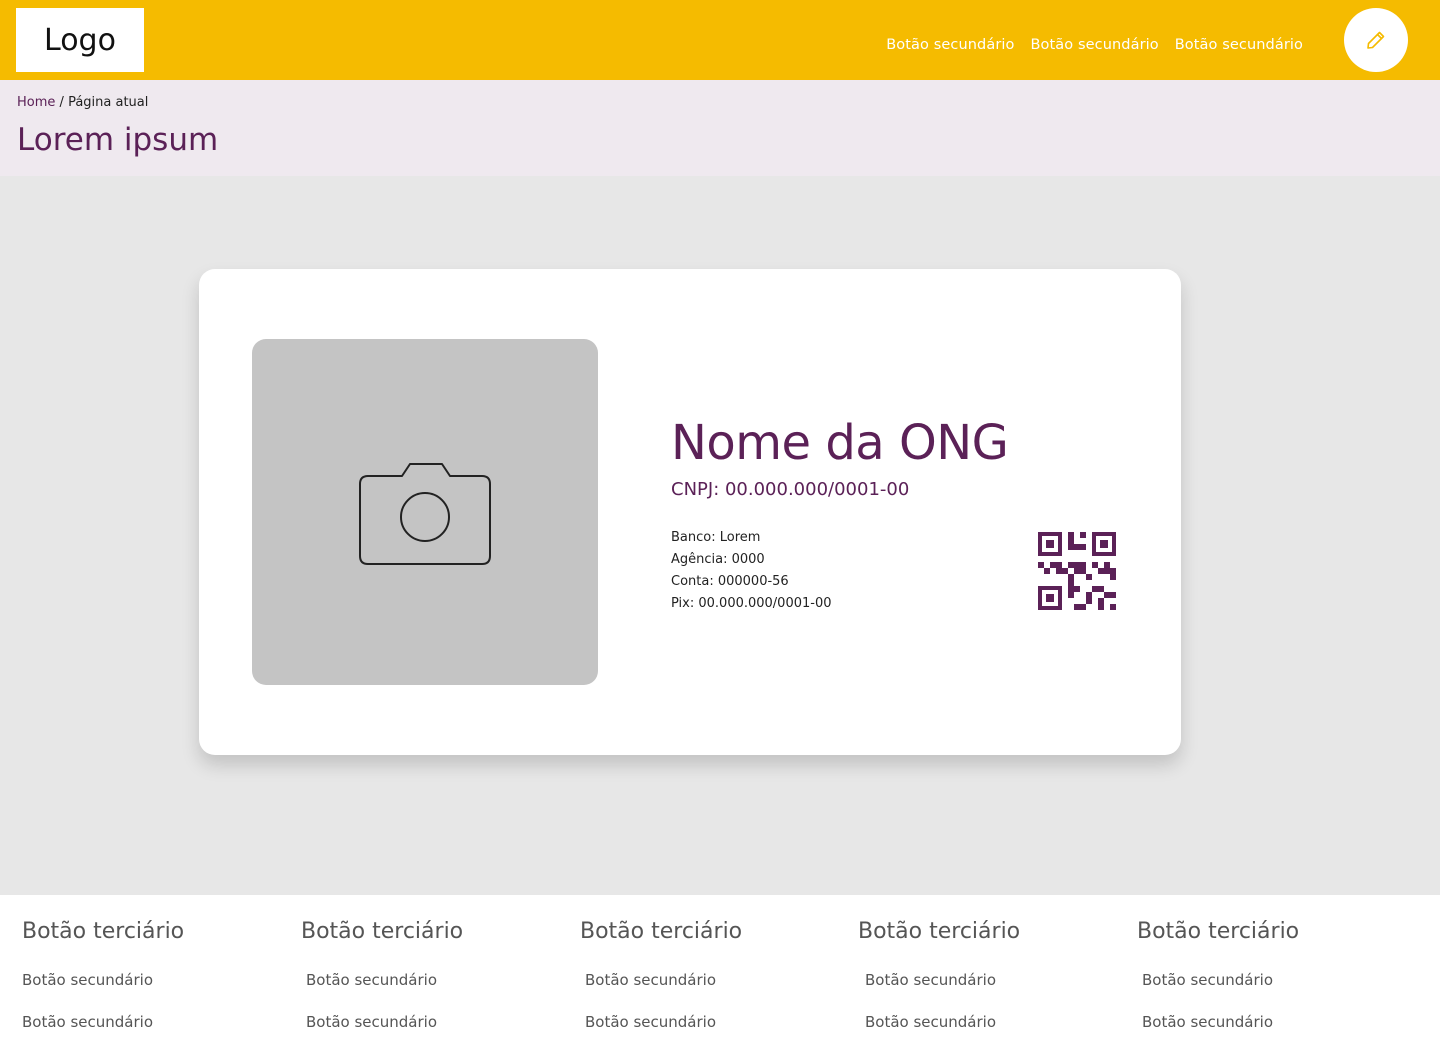 The image size is (1440, 1063). I want to click on breadcrumb: Home / Página atual, so click(82, 102).